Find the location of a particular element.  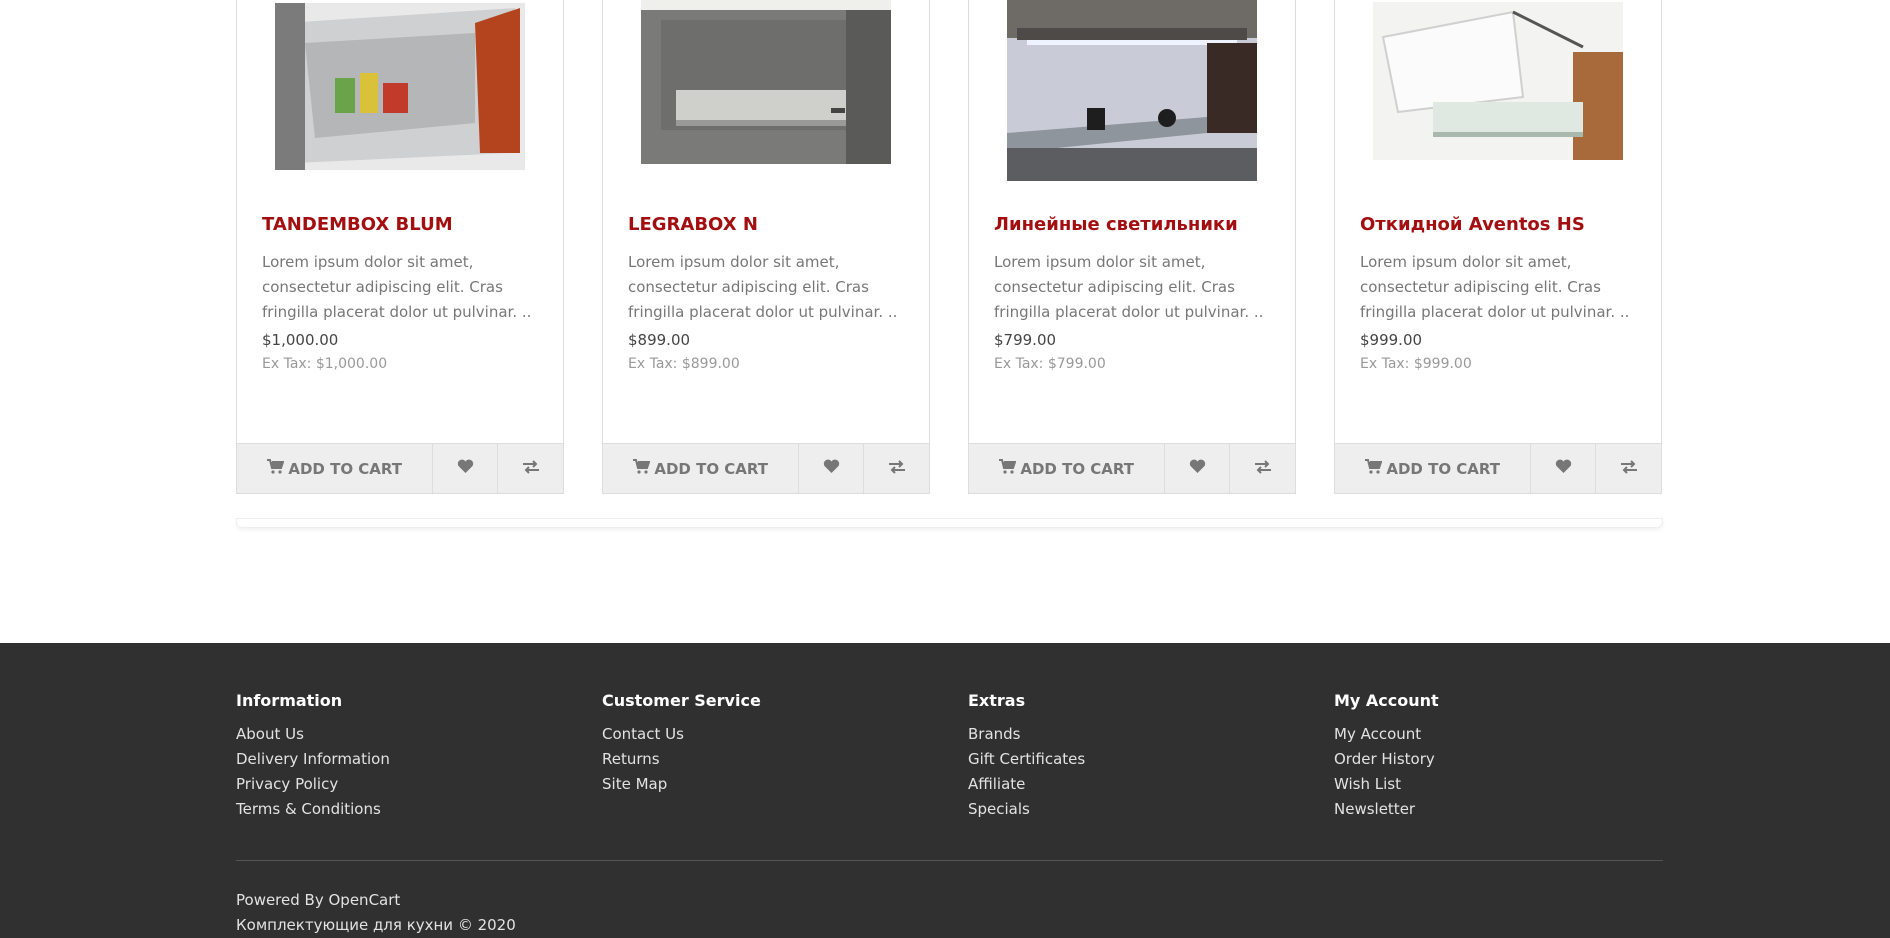

footer-link: Brands is located at coordinates (1026, 734).